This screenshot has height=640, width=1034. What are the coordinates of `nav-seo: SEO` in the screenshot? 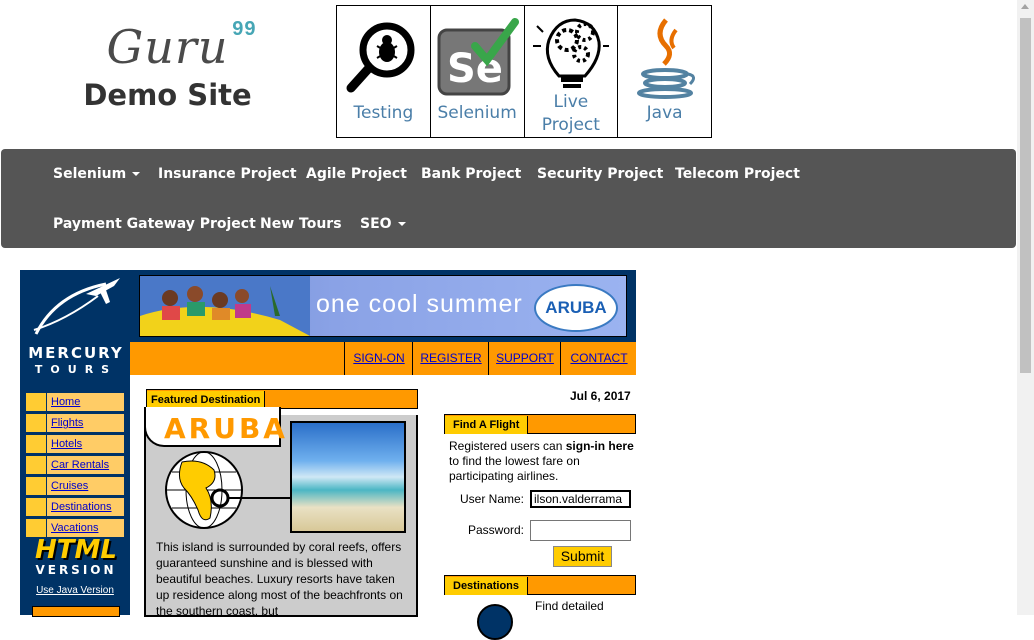 It's located at (383, 224).